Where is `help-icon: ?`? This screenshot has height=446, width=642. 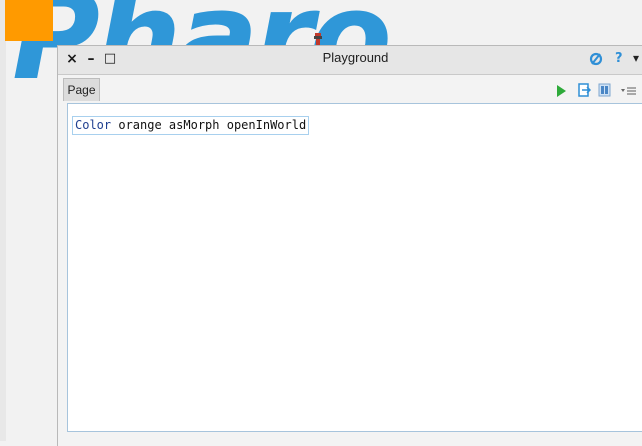
help-icon: ? is located at coordinates (619, 58).